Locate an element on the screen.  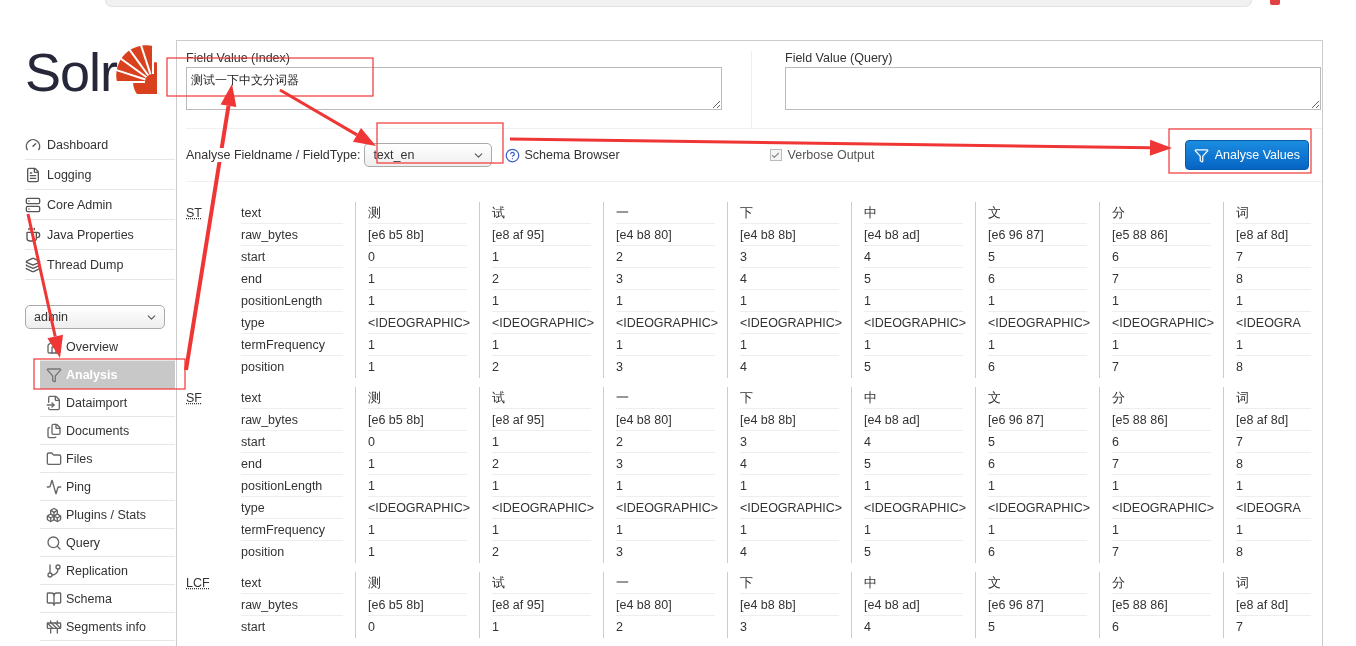
core-menu-item: Segments info is located at coordinates (107, 627).